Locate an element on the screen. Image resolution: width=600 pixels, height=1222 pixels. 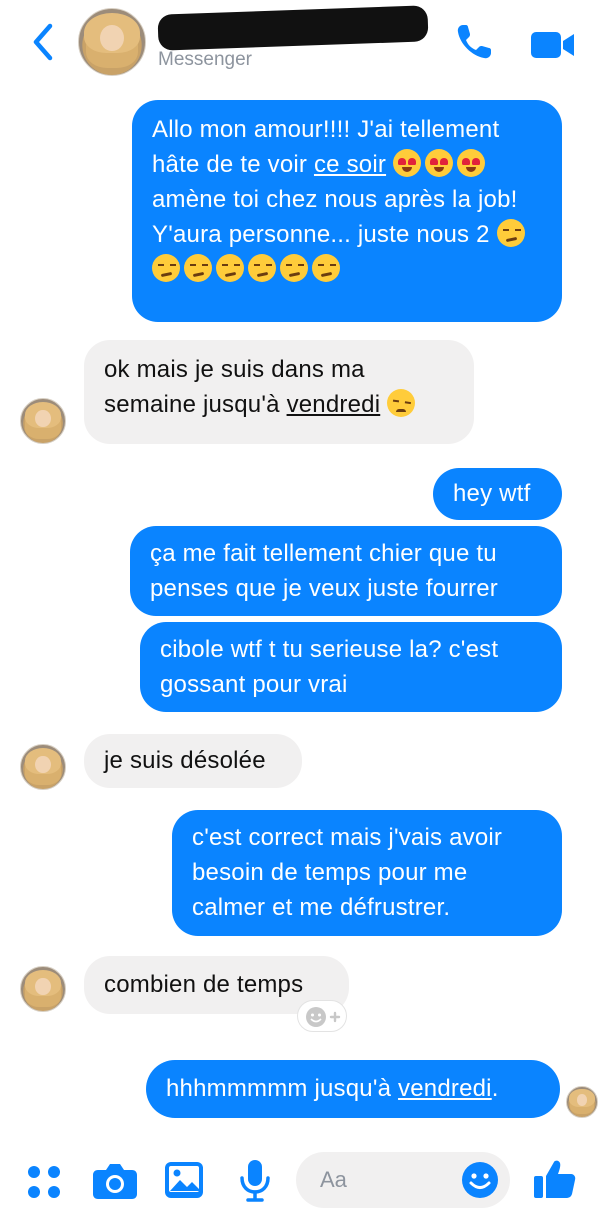
header-subtitle: Messenger is located at coordinates (205, 59).